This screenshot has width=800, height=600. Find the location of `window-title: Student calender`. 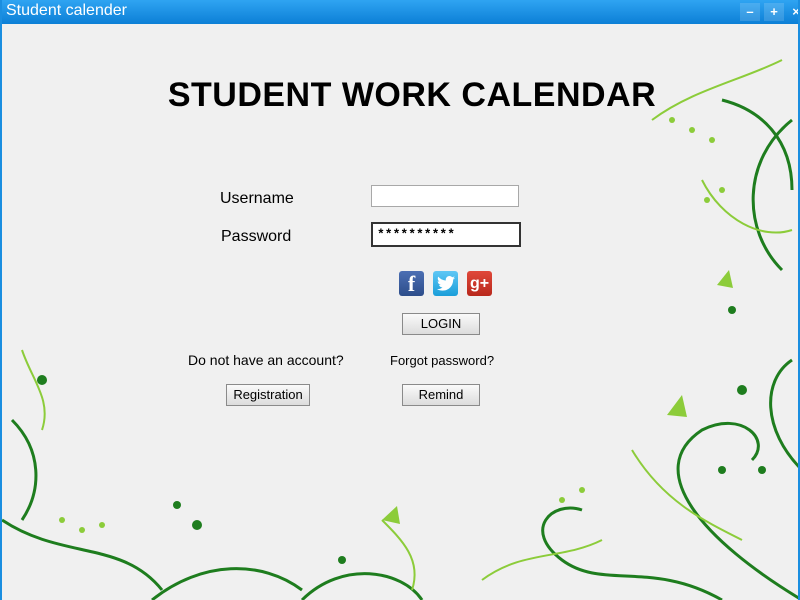

window-title: Student calender is located at coordinates (66, 10).